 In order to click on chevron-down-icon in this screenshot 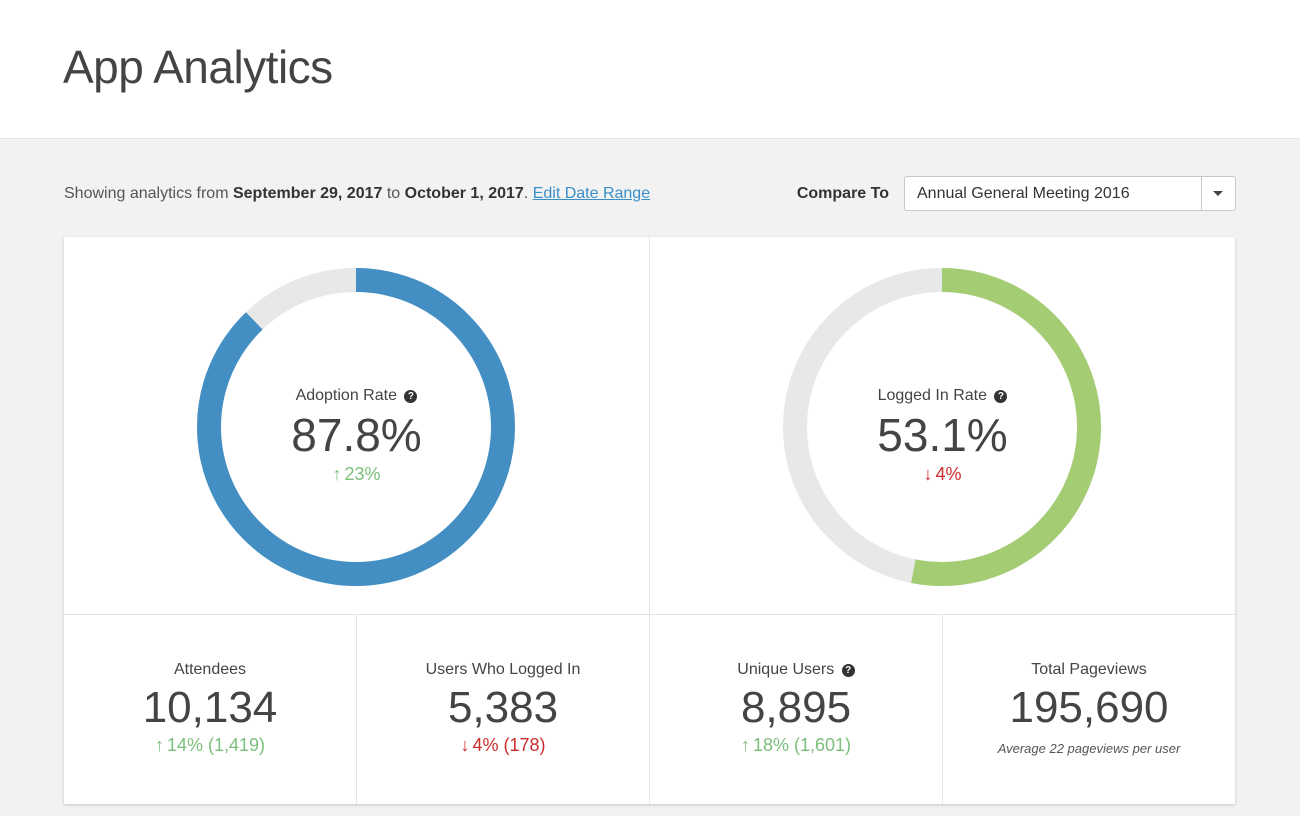, I will do `click(1218, 193)`.